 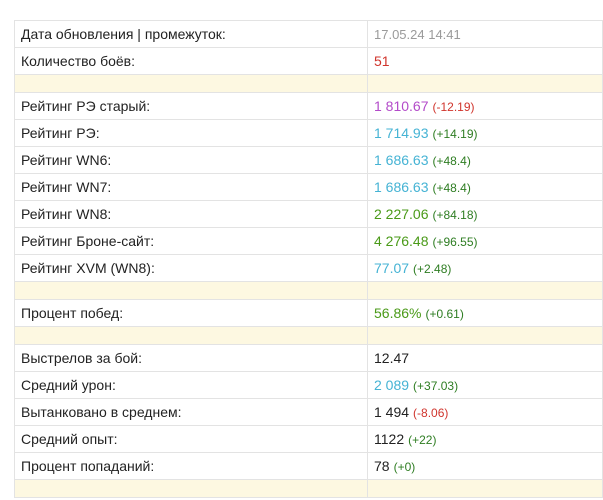 What do you see at coordinates (191, 466) in the screenshot?
I see `stat-label: Процент попаданий:` at bounding box center [191, 466].